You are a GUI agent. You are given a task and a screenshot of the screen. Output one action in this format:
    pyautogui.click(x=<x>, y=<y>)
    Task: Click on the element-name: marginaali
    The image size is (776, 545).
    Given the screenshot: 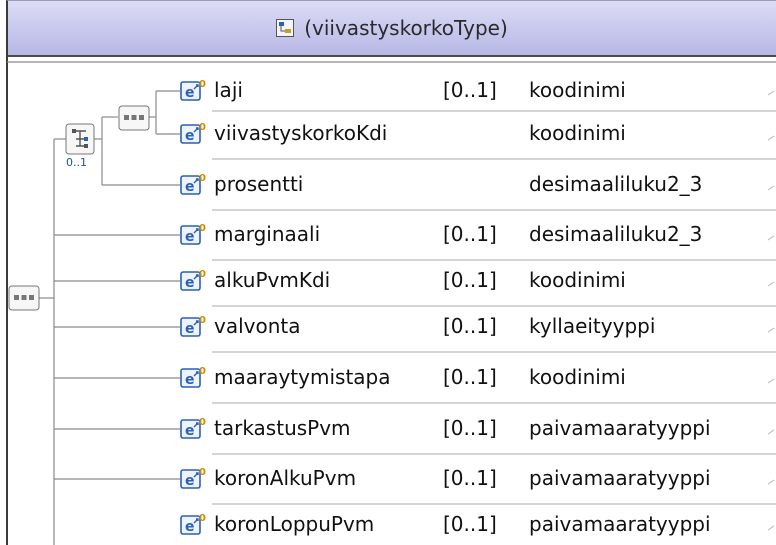 What is the action you would take?
    pyautogui.click(x=267, y=234)
    